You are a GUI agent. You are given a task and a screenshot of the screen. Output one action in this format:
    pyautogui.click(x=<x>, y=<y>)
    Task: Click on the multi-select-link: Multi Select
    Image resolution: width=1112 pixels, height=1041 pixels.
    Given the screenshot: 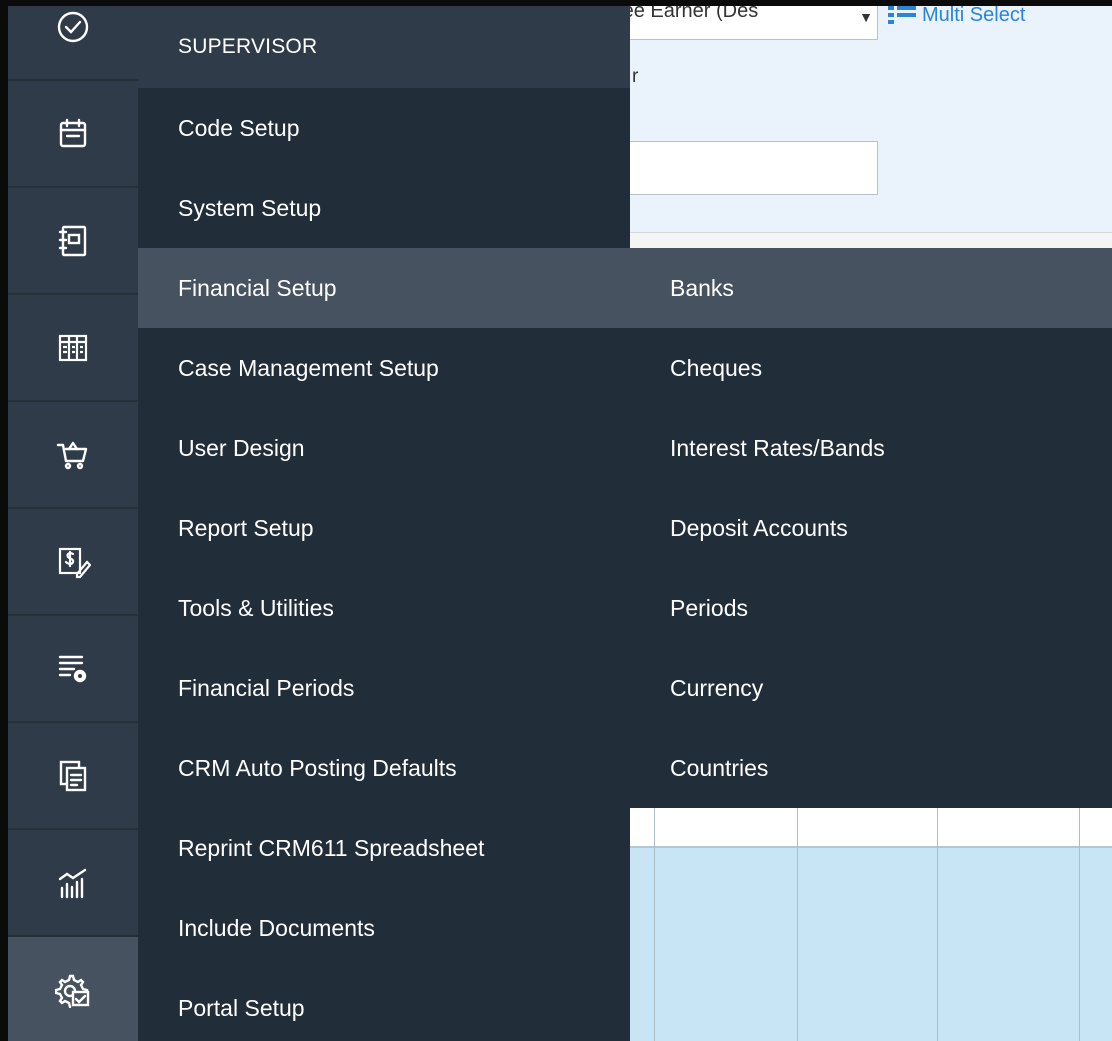 What is the action you would take?
    pyautogui.click(x=956, y=15)
    